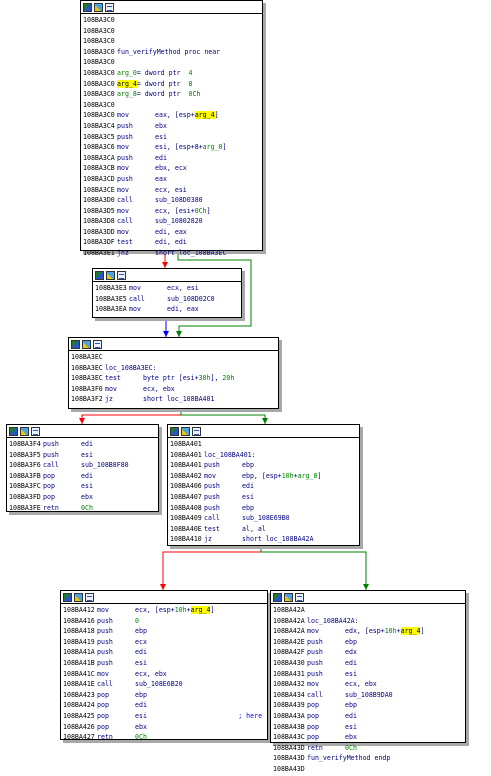 The image size is (491, 776). What do you see at coordinates (368, 727) in the screenshot?
I see `instruction-line: 108BA43B pop esi` at bounding box center [368, 727].